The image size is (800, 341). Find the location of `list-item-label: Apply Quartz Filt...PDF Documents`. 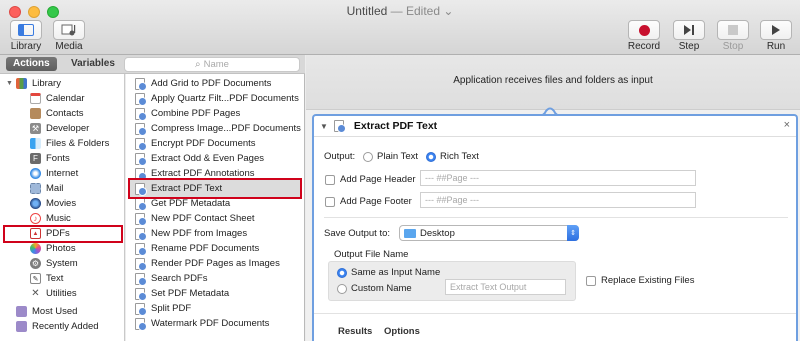

list-item-label: Apply Quartz Filt...PDF Documents is located at coordinates (225, 98).